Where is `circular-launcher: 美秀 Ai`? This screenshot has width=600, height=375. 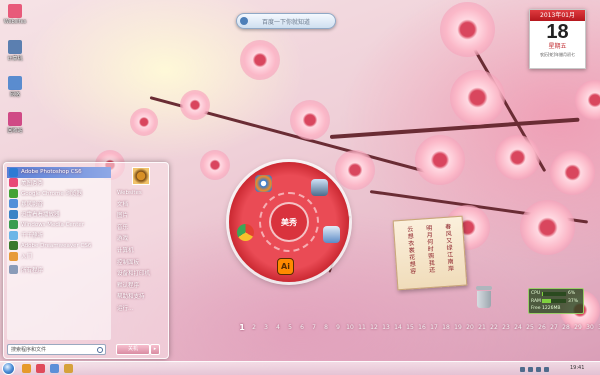 circular-launcher: 美秀 Ai is located at coordinates (289, 222).